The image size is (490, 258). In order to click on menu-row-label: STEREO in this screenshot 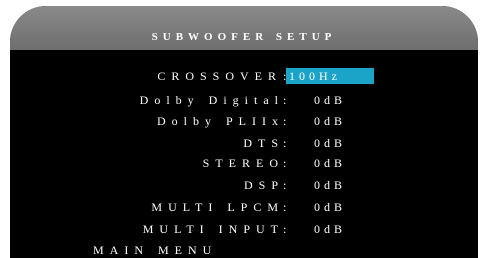, I will do `click(243, 163)`.